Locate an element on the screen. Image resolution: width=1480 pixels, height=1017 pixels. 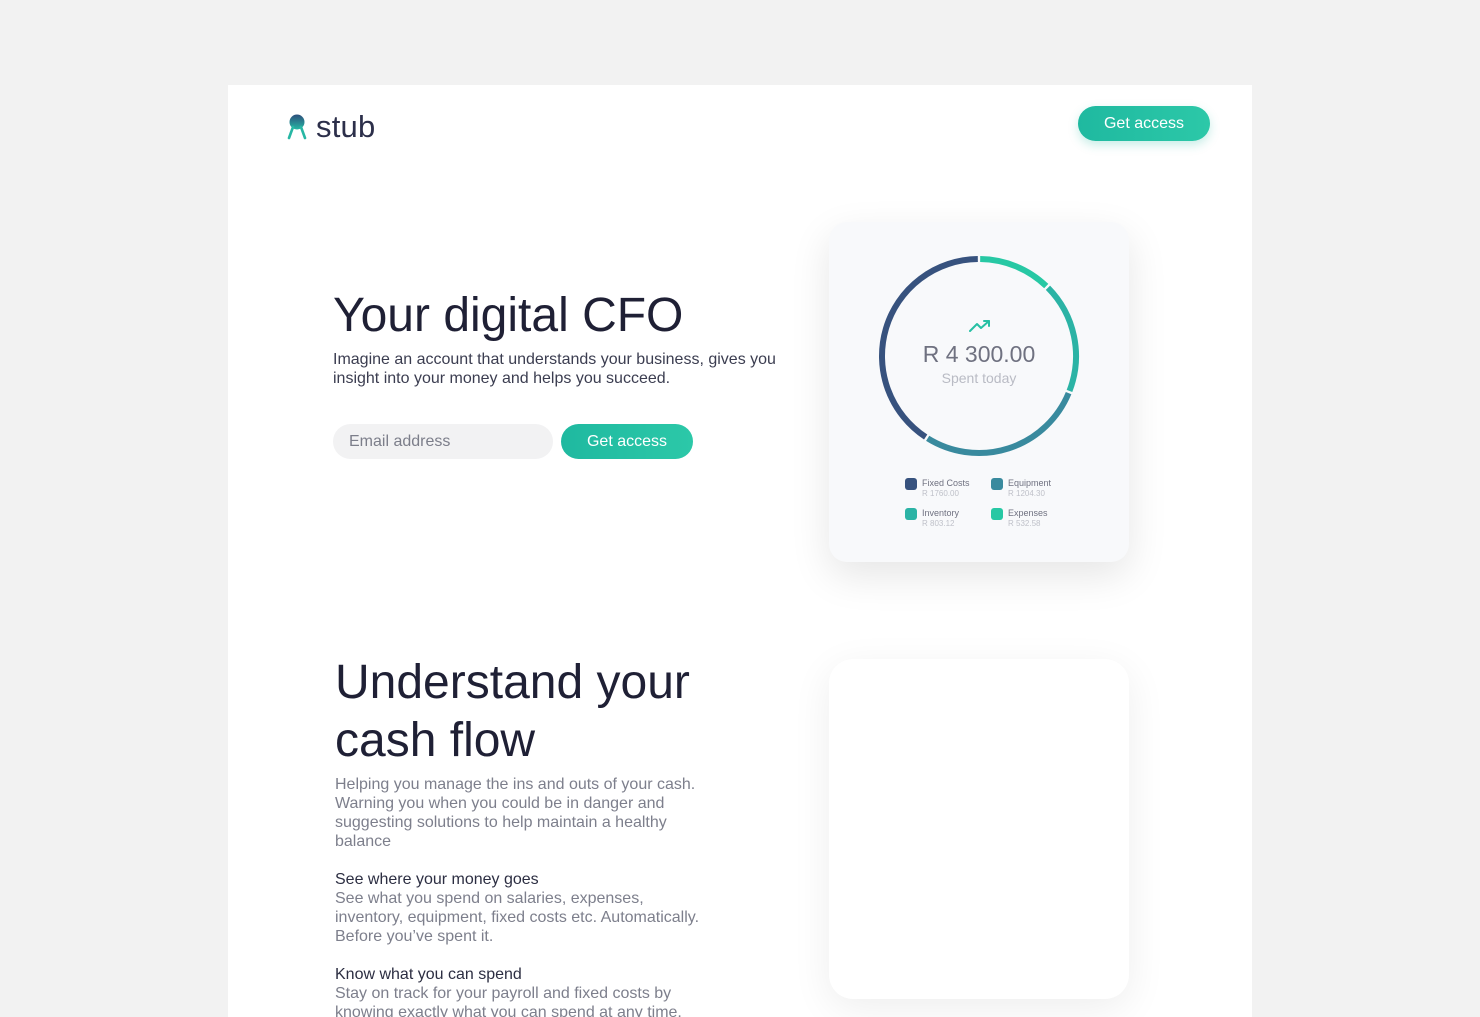
logo-icon is located at coordinates (297, 127).